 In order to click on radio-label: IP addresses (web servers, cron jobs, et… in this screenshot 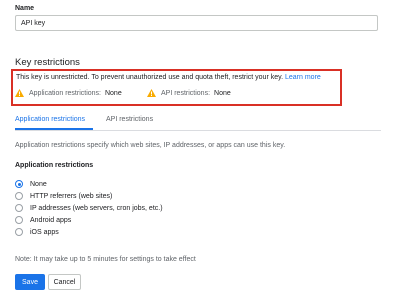, I will do `click(96, 208)`.